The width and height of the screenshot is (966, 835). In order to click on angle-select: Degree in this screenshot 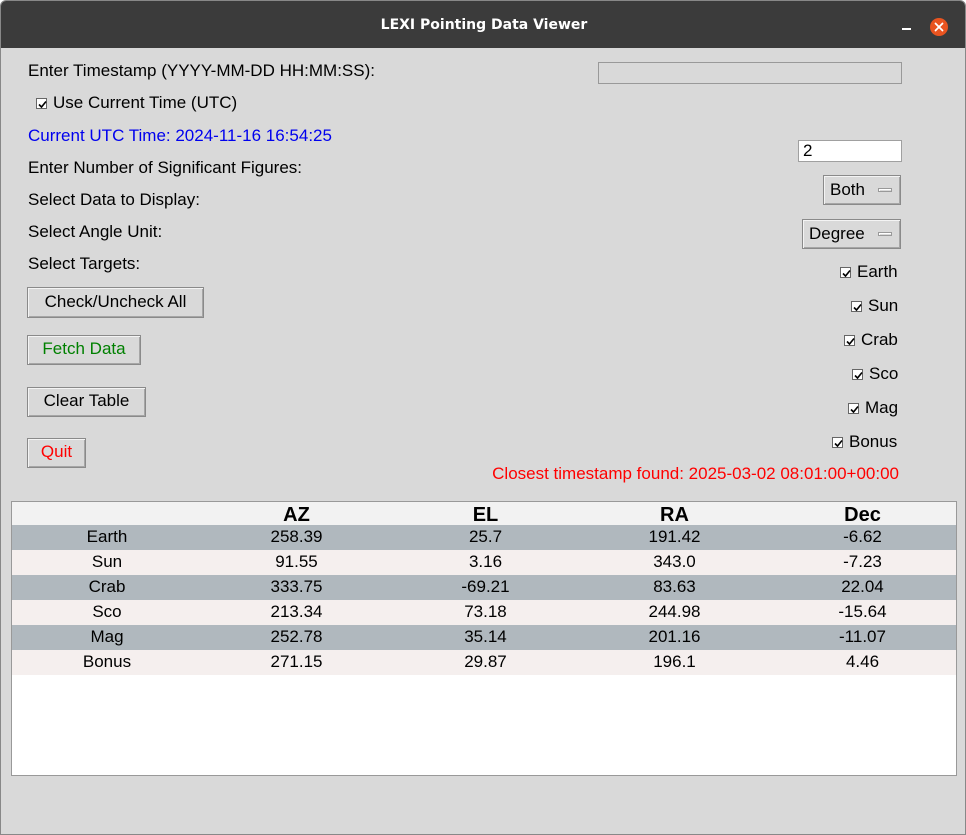, I will do `click(851, 234)`.